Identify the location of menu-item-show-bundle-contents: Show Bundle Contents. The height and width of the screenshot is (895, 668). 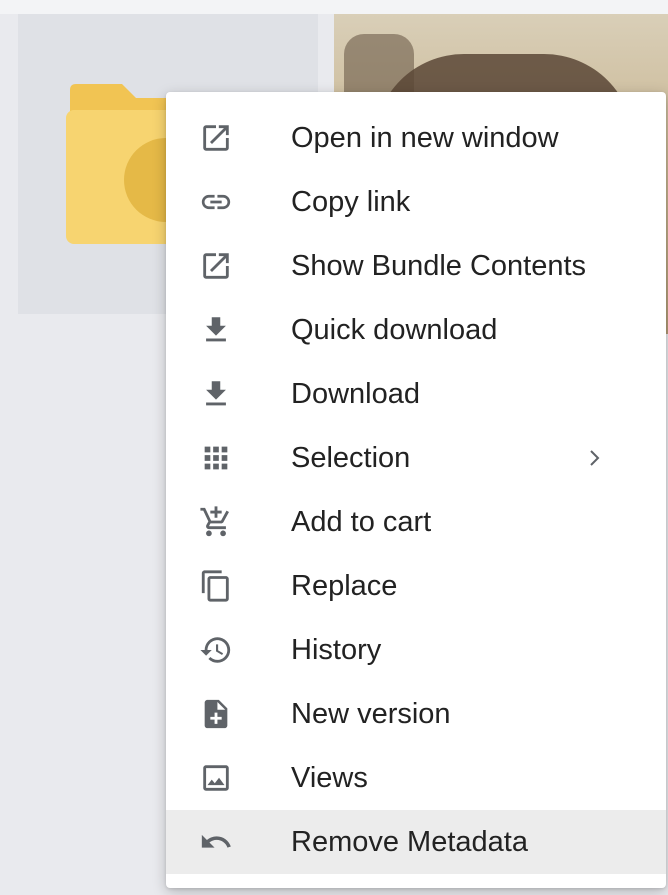
(416, 266).